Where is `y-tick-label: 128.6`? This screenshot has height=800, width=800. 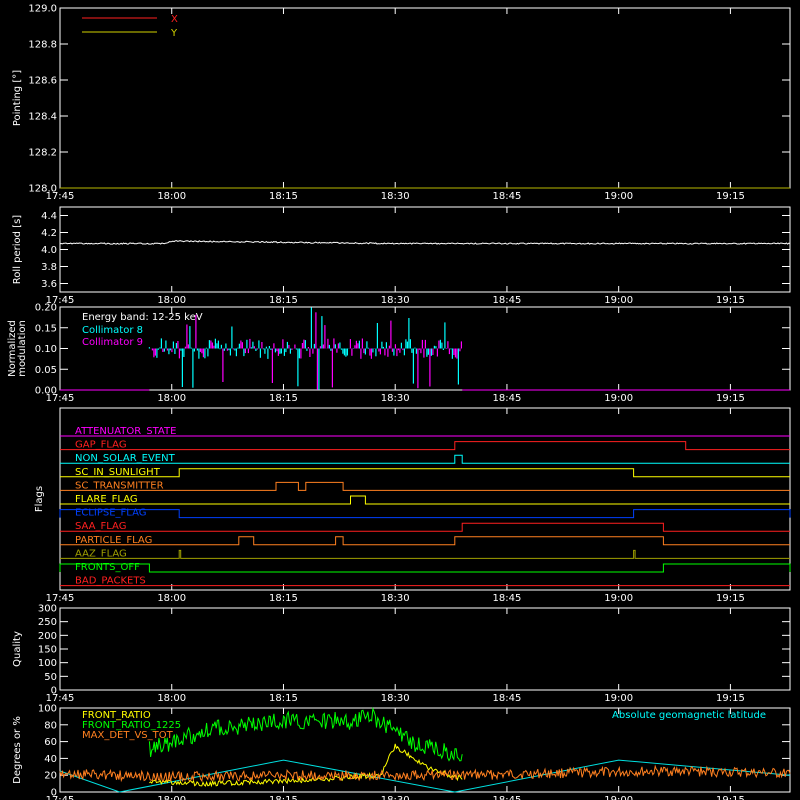 y-tick-label: 128.6 is located at coordinates (42, 81).